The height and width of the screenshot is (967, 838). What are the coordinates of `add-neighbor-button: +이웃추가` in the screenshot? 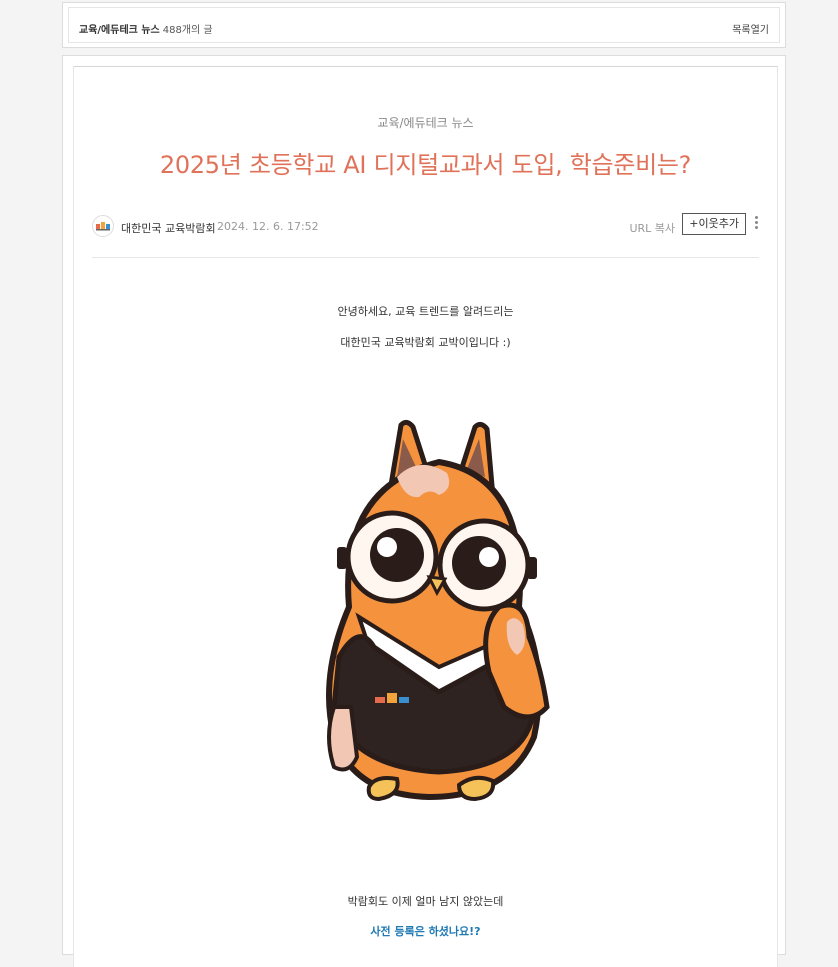 It's located at (714, 224).